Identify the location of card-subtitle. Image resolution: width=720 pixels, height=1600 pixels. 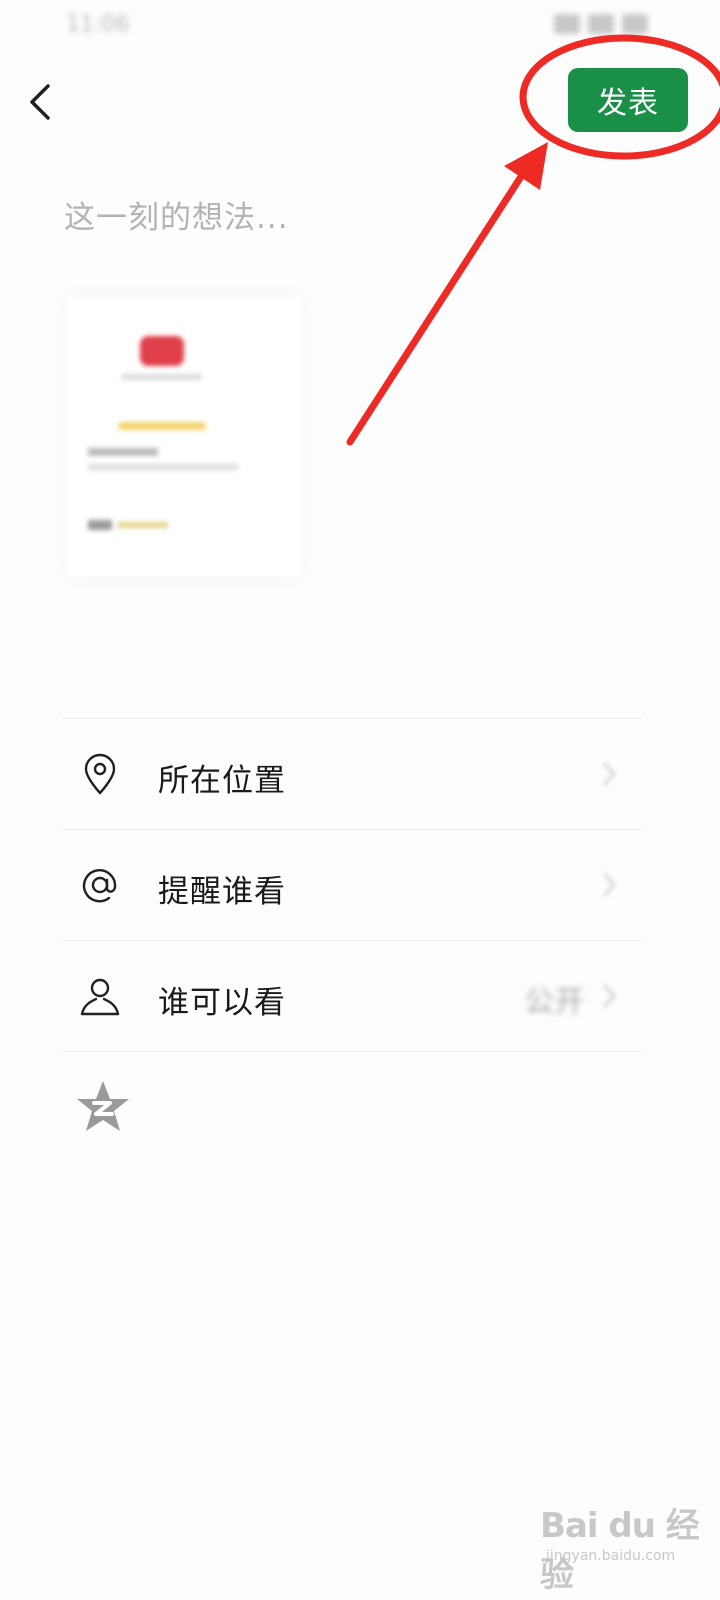
(162, 377).